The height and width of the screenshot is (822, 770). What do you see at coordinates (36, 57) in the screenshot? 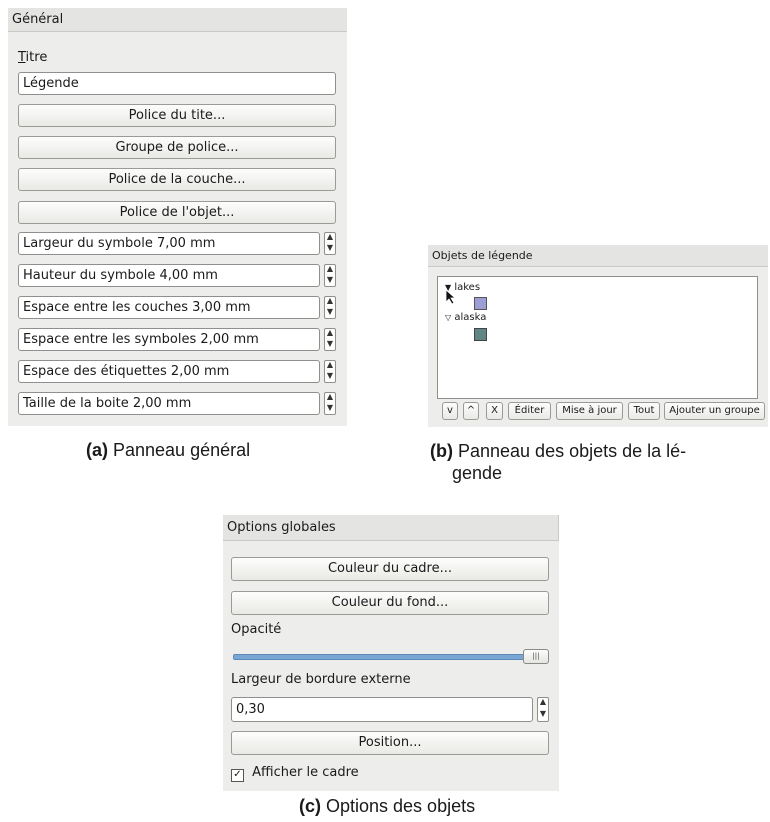
I see `title-label-rest: itre` at bounding box center [36, 57].